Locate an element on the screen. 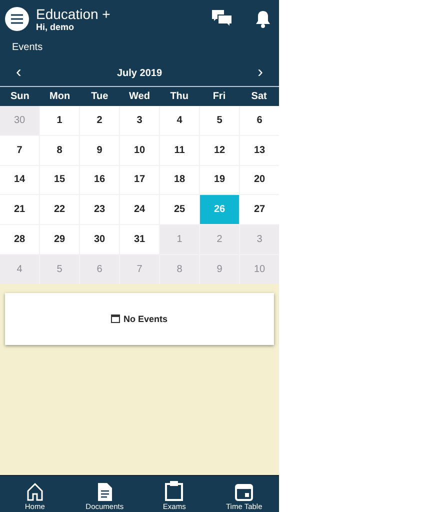  day-cell: 11 is located at coordinates (179, 150).